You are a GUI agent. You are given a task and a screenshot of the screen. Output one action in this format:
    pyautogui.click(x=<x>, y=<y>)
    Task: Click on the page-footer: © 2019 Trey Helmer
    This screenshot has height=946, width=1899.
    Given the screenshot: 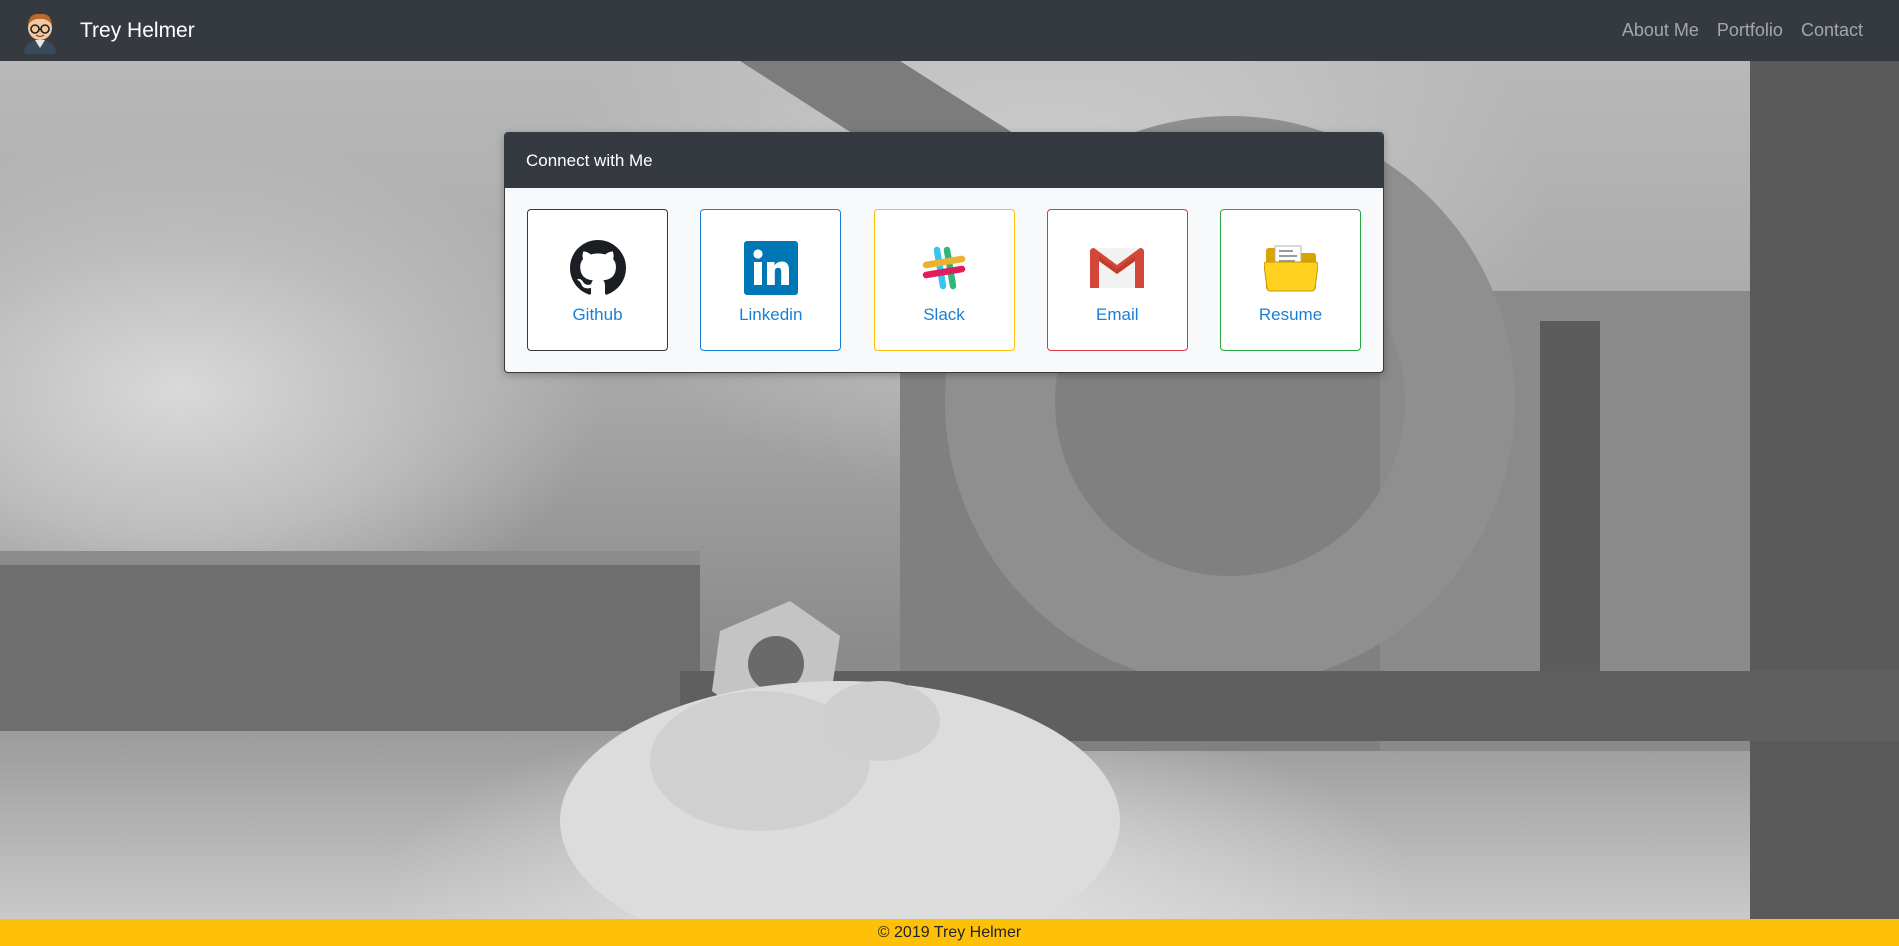 What is the action you would take?
    pyautogui.click(x=949, y=932)
    